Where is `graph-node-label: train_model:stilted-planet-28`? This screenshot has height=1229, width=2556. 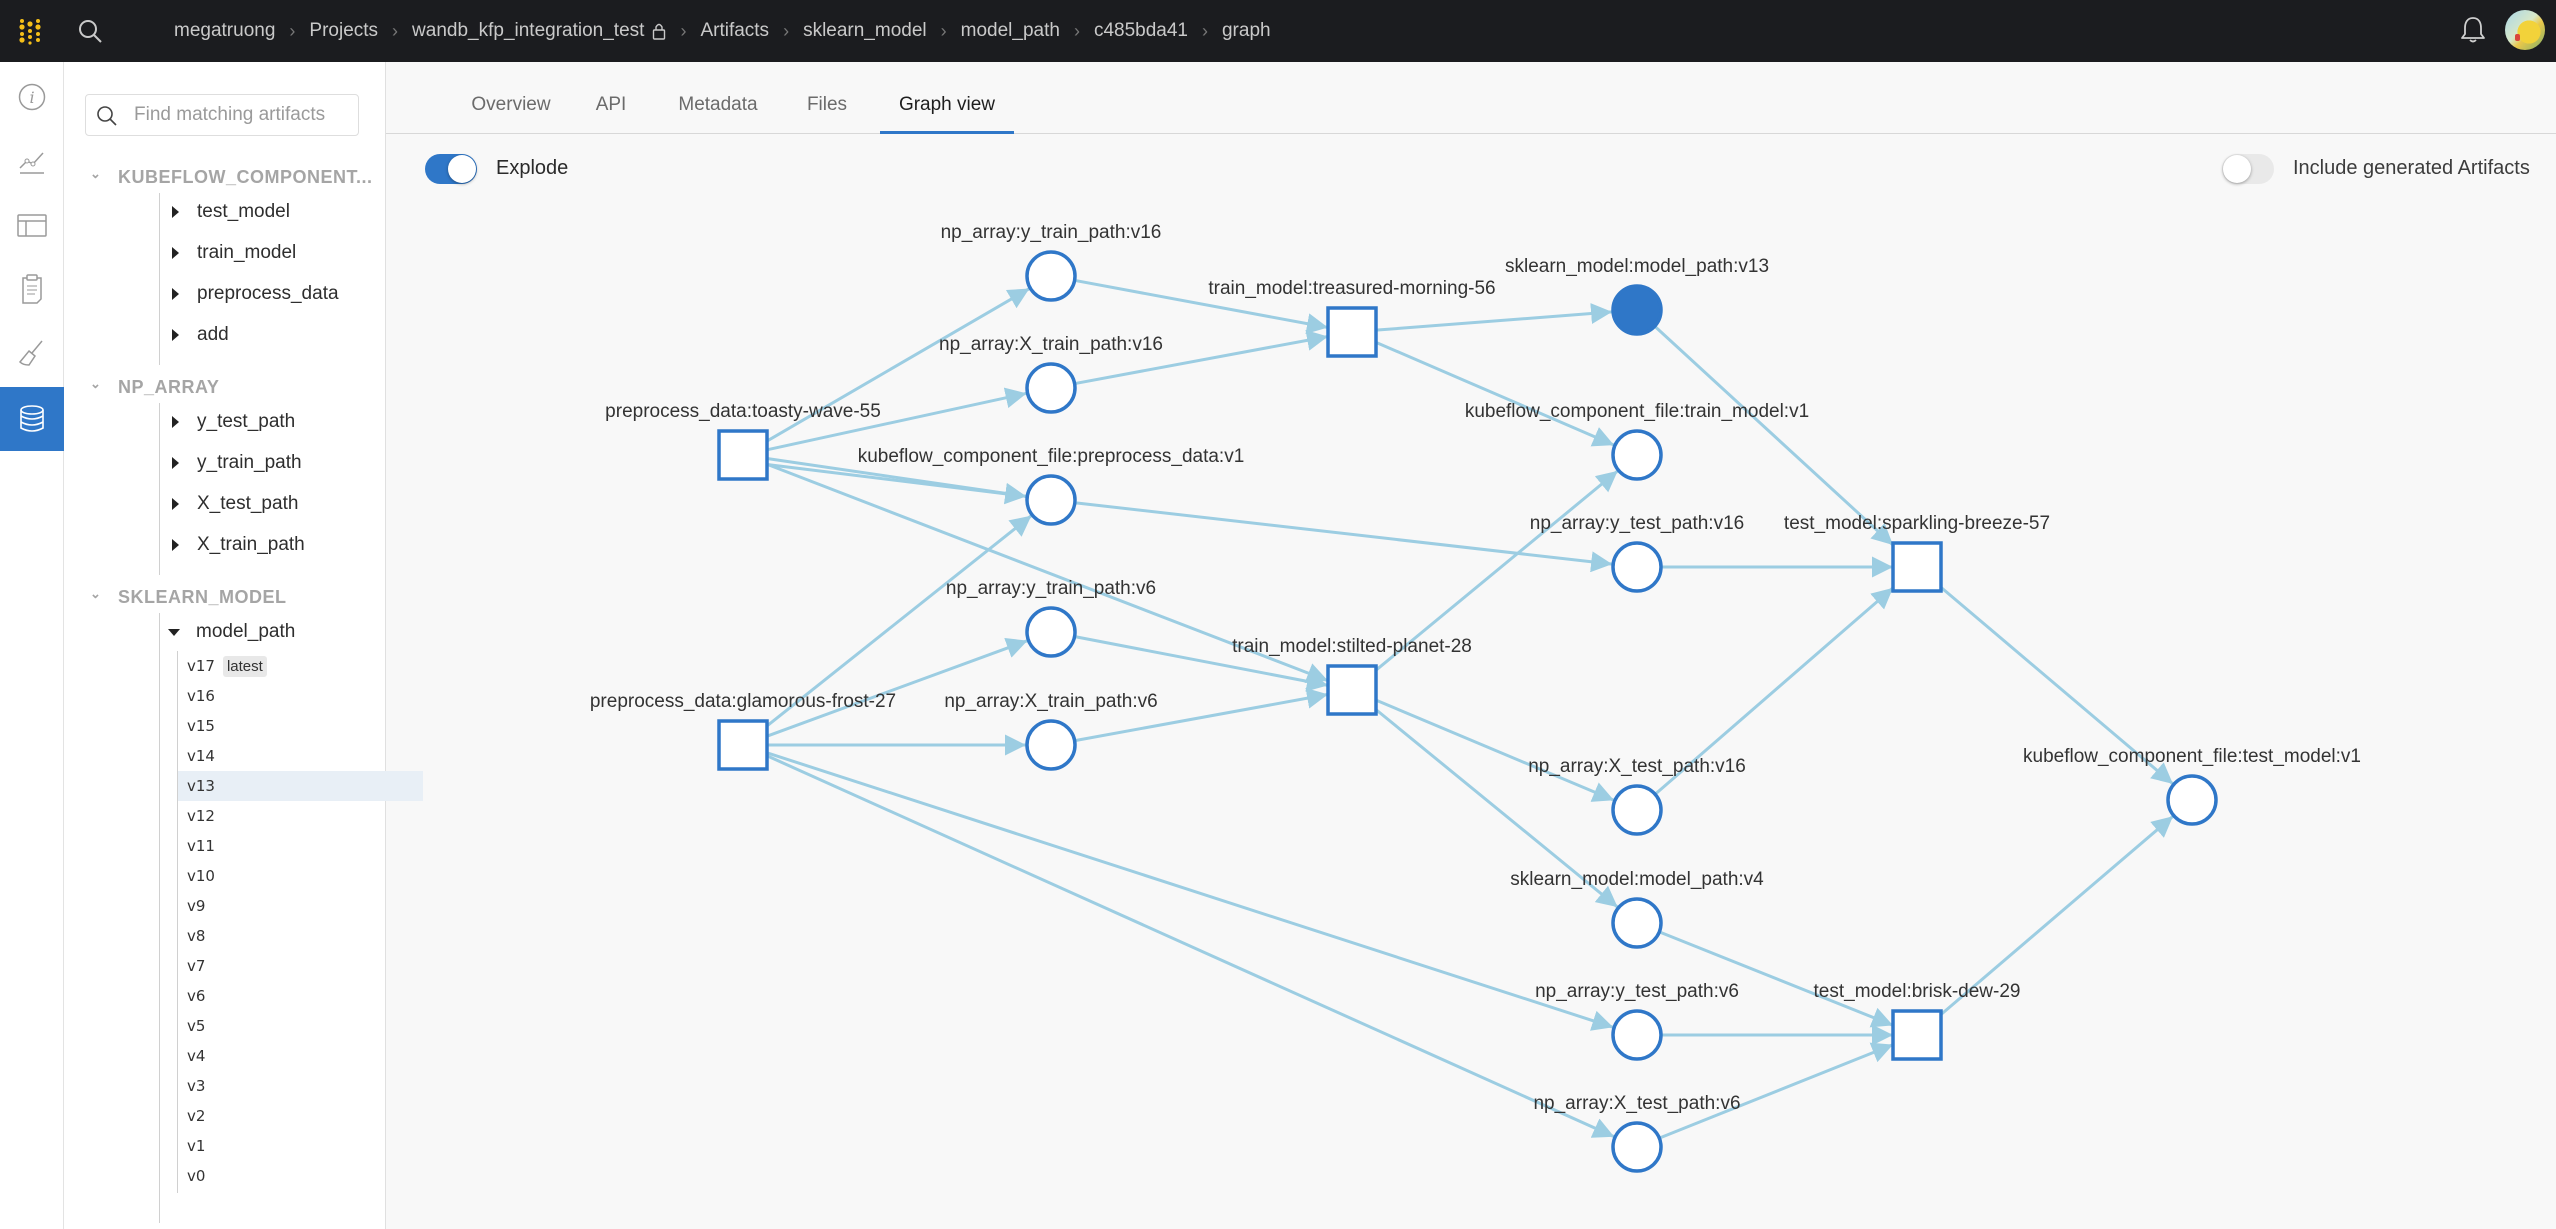 graph-node-label: train_model:stilted-planet-28 is located at coordinates (1352, 646).